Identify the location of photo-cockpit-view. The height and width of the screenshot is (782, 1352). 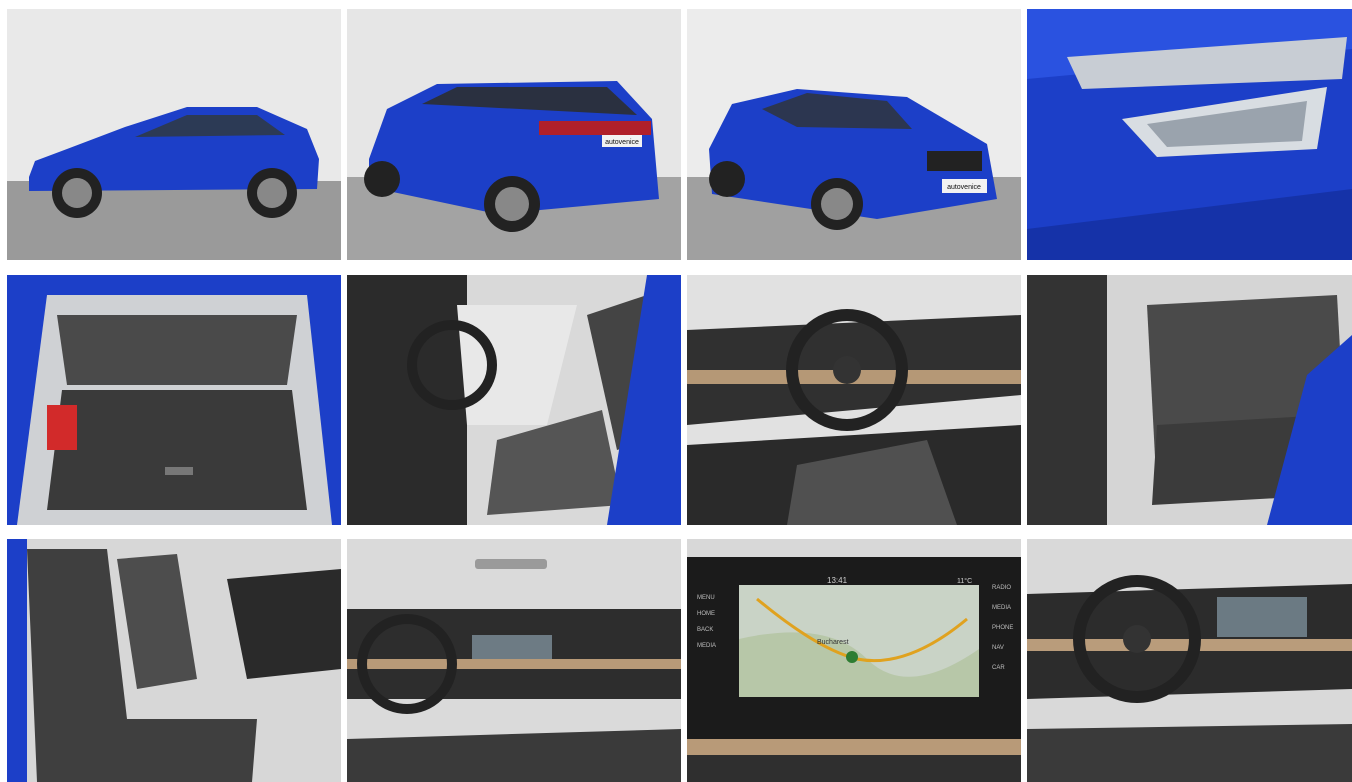
(1189, 660).